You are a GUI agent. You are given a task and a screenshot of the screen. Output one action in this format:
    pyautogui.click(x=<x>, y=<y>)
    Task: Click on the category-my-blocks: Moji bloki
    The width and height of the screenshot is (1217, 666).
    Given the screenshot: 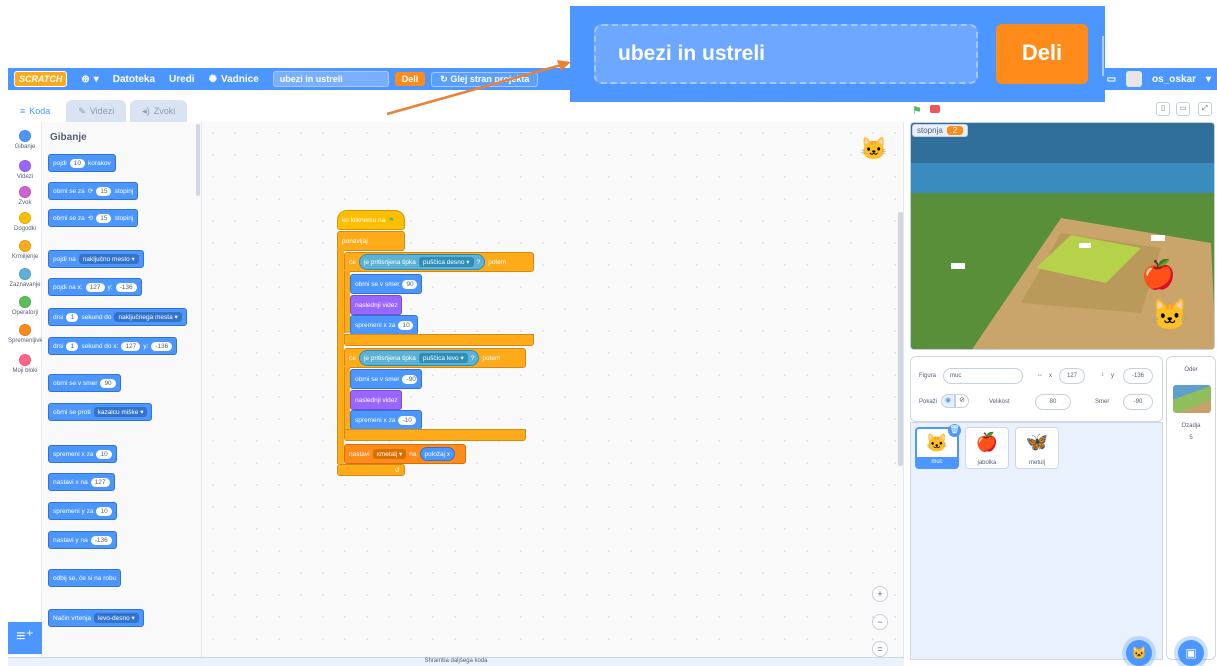 What is the action you would take?
    pyautogui.click(x=25, y=364)
    